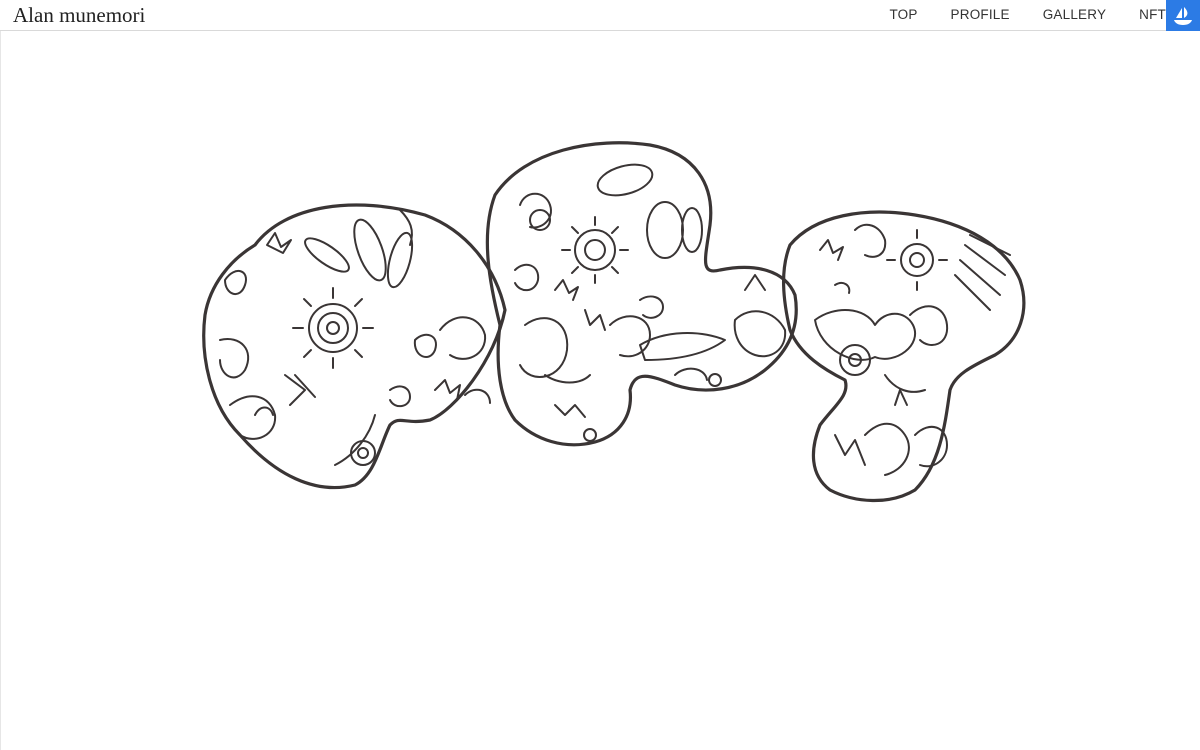 The image size is (1200, 750). What do you see at coordinates (1074, 15) in the screenshot?
I see `nav-gallery: GALLERY` at bounding box center [1074, 15].